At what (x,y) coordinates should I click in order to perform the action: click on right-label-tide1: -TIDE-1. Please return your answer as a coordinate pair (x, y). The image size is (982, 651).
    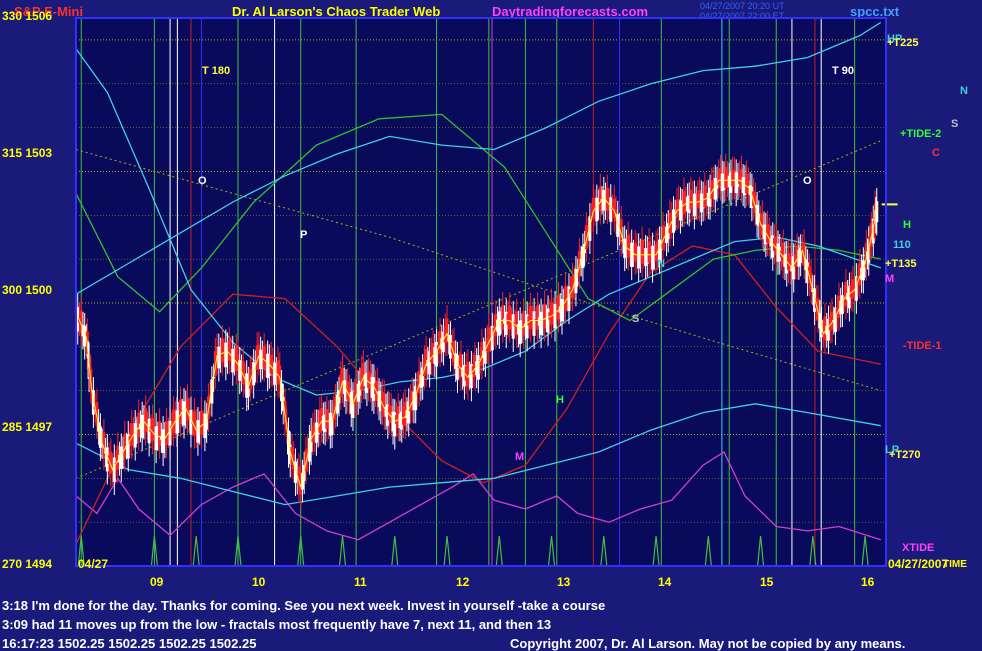
    Looking at the image, I should click on (922, 346).